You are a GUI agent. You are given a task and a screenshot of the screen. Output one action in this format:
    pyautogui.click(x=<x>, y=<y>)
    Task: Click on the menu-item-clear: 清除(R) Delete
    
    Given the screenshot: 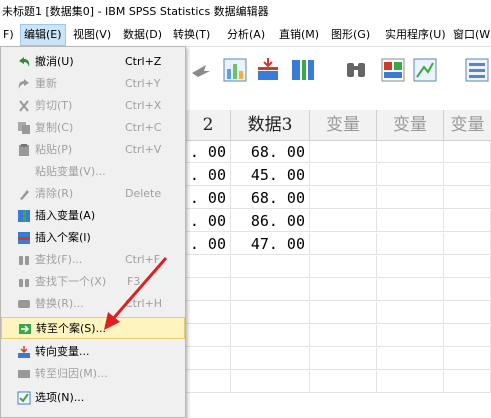 What is the action you would take?
    pyautogui.click(x=93, y=194)
    